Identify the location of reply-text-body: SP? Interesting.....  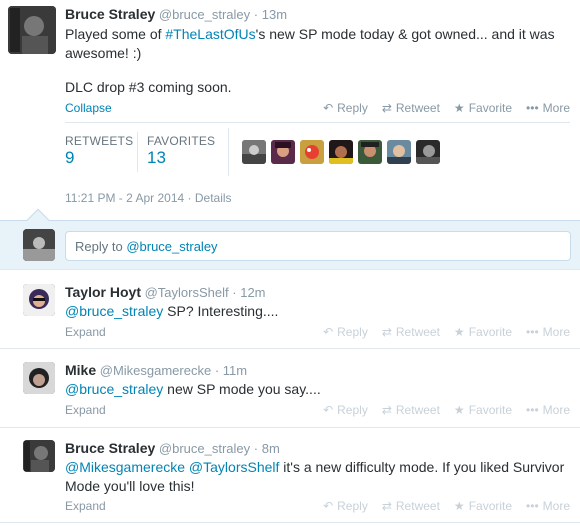
(221, 311).